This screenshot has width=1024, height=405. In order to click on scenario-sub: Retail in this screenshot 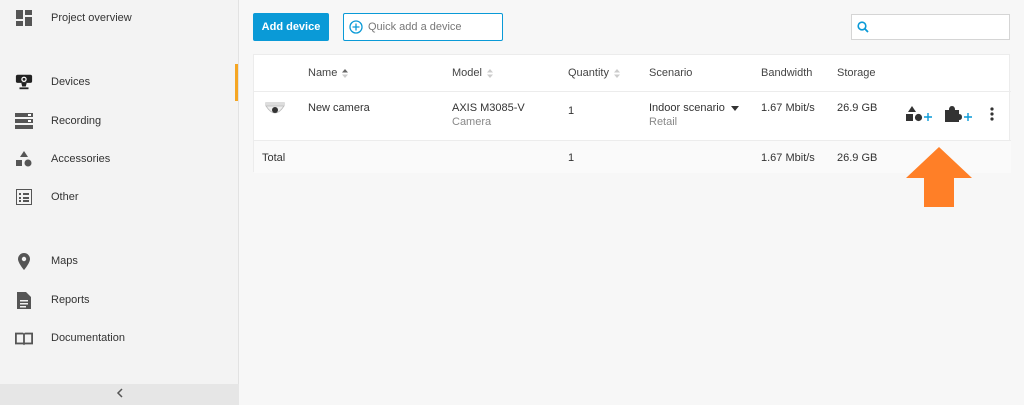, I will do `click(663, 122)`.